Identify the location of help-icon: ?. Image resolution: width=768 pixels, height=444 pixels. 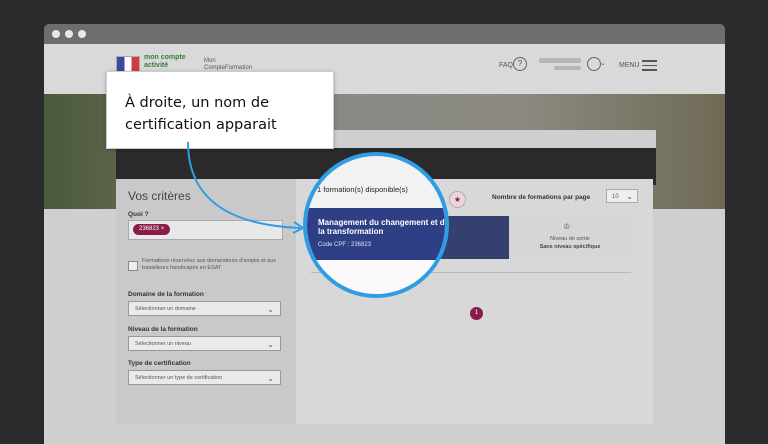
(520, 64).